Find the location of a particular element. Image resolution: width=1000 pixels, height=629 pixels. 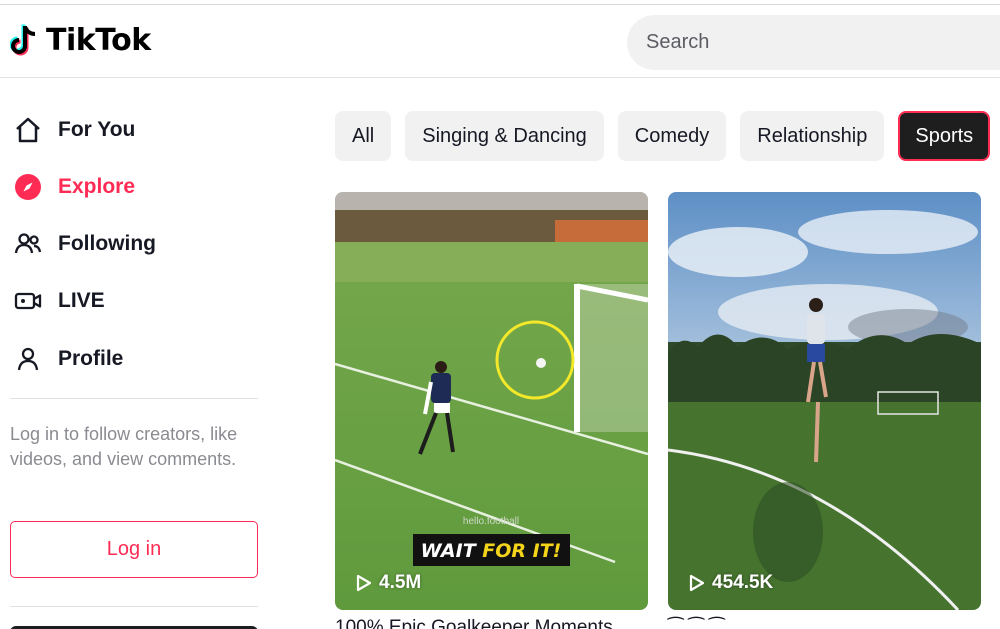

sidebar-item-following: Following is located at coordinates (84, 244).